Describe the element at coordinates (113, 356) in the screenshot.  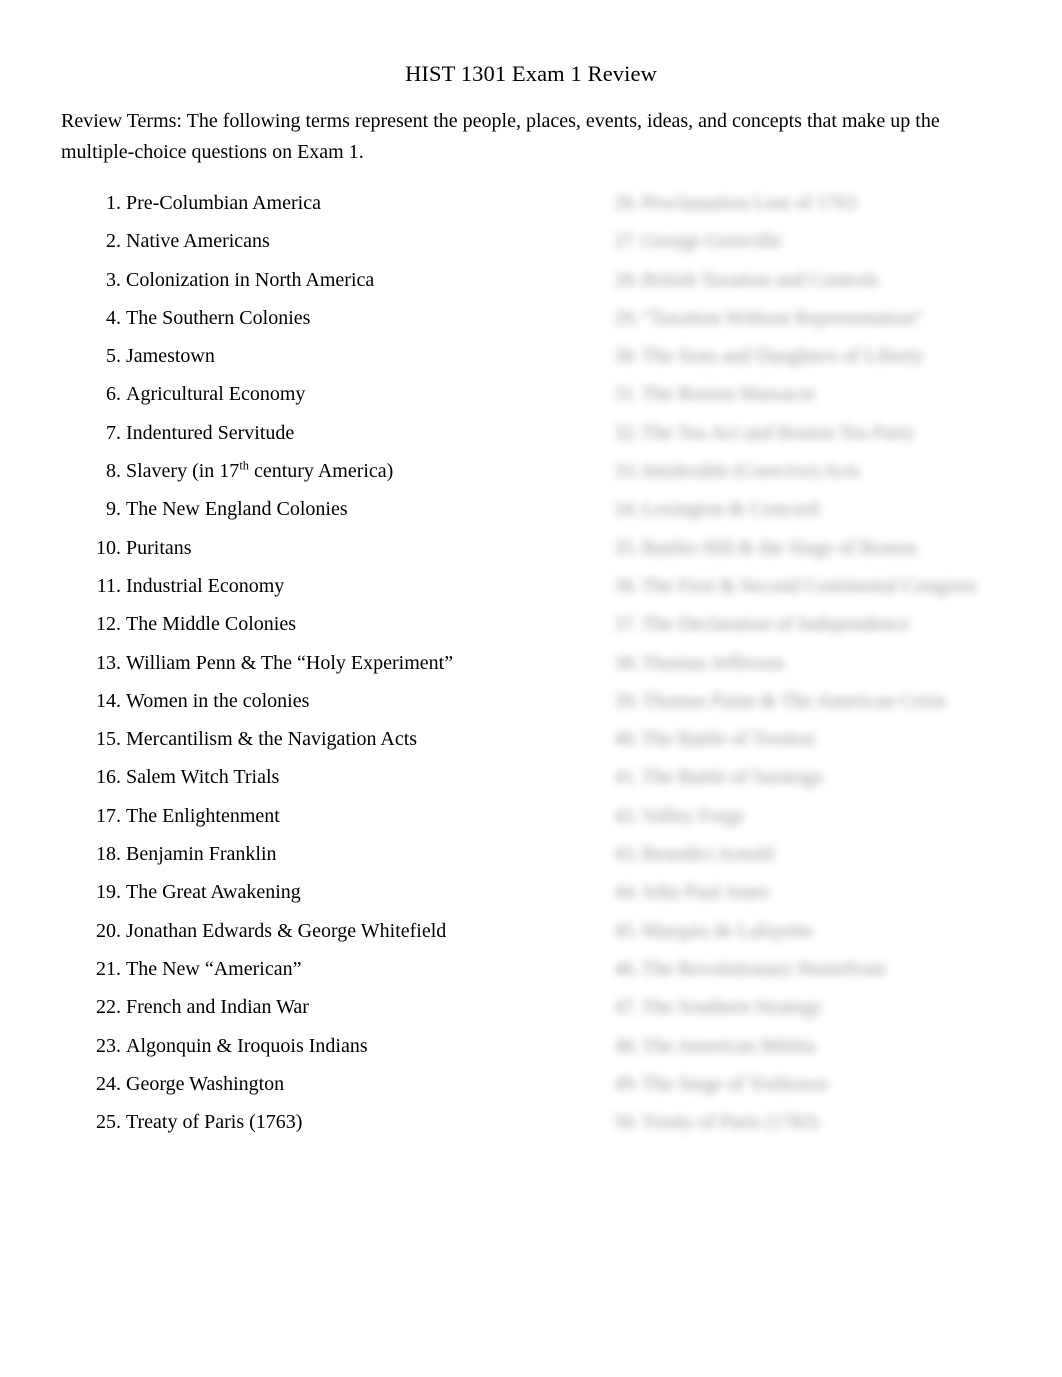
I see `list-item-number: 5.` at that location.